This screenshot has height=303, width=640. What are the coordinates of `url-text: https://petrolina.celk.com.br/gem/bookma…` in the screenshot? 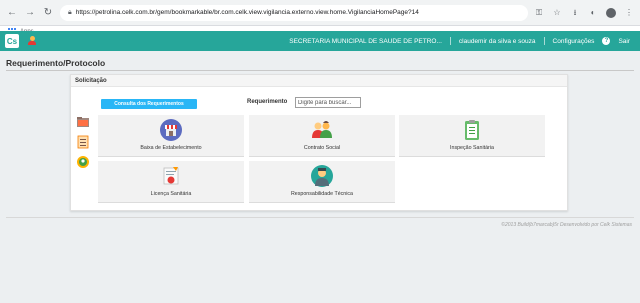 It's located at (247, 12).